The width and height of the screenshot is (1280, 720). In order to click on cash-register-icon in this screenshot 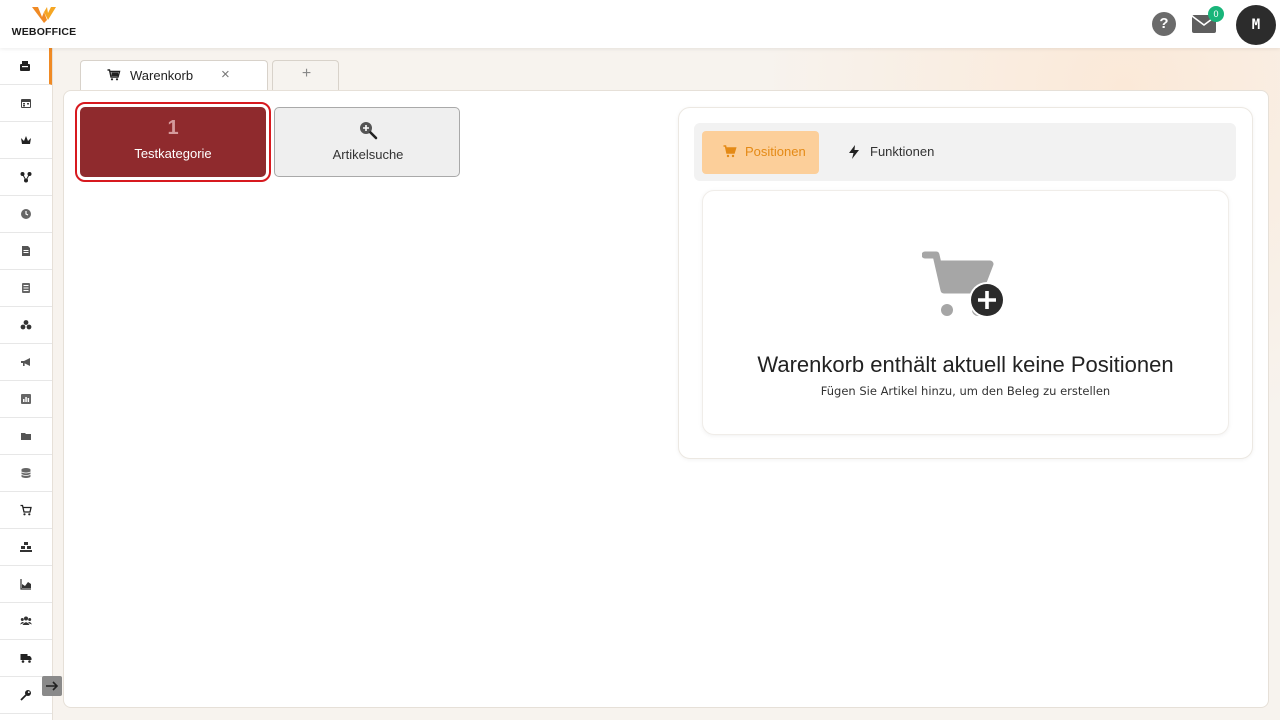, I will do `click(24, 66)`.